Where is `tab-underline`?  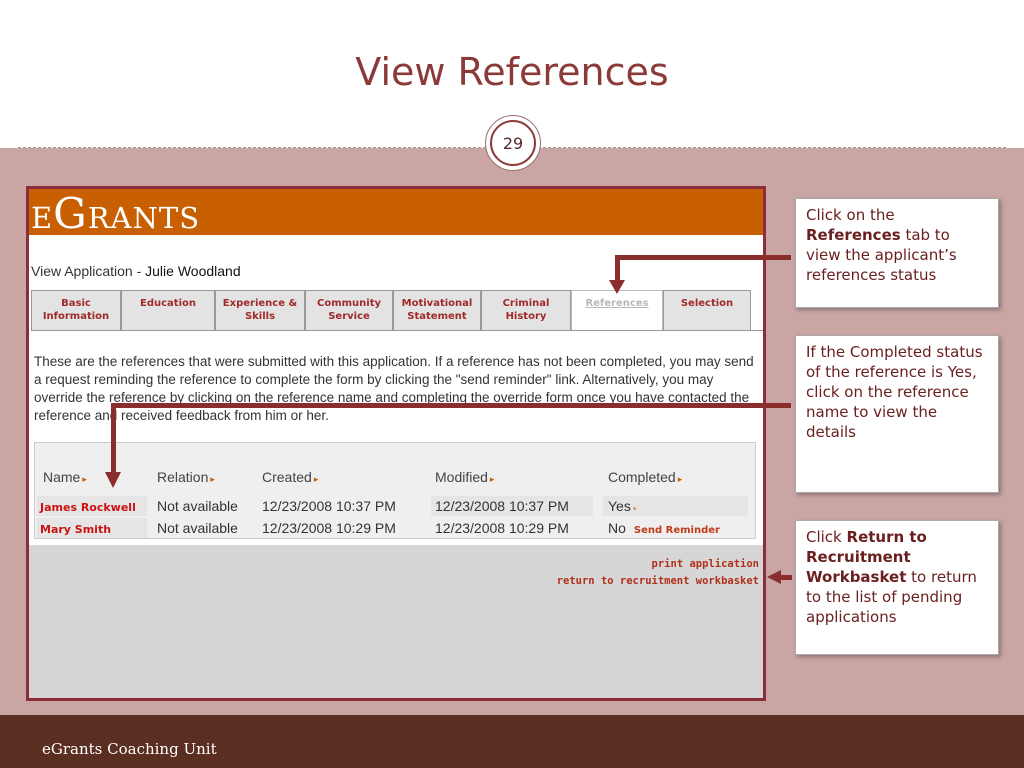 tab-underline is located at coordinates (397, 330).